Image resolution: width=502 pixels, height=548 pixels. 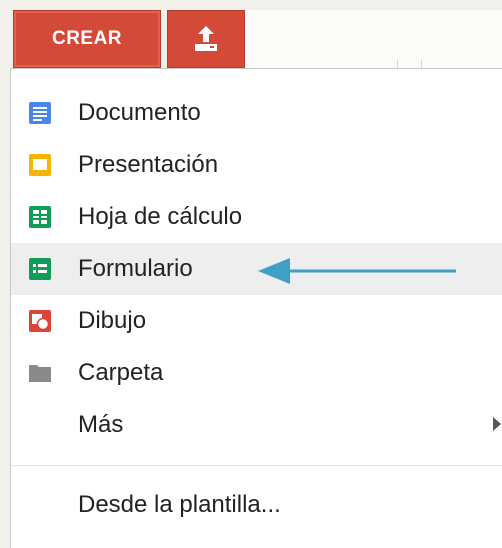 What do you see at coordinates (256, 465) in the screenshot?
I see `menu-divider` at bounding box center [256, 465].